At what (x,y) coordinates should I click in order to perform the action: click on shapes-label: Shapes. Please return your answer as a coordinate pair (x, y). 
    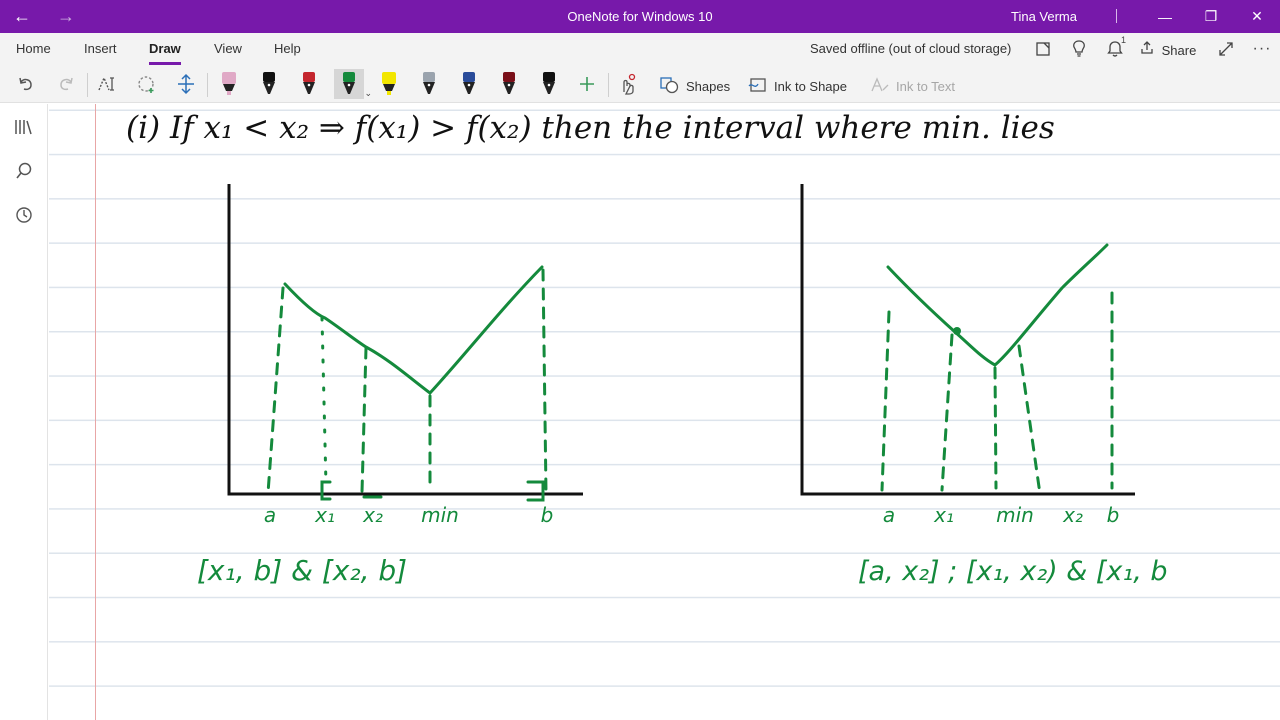
    Looking at the image, I should click on (708, 86).